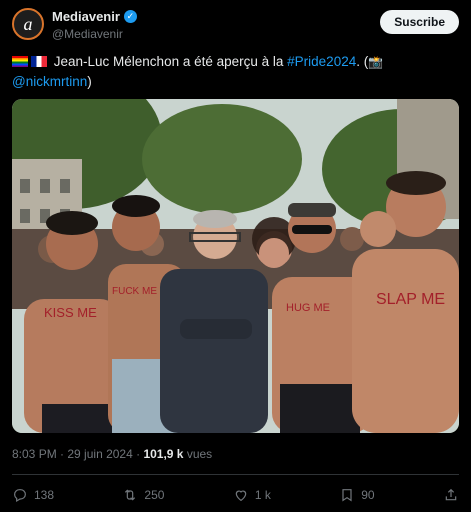 The width and height of the screenshot is (471, 512). Describe the element at coordinates (376, 62) in the screenshot. I see `camera-icon: 📸` at that location.